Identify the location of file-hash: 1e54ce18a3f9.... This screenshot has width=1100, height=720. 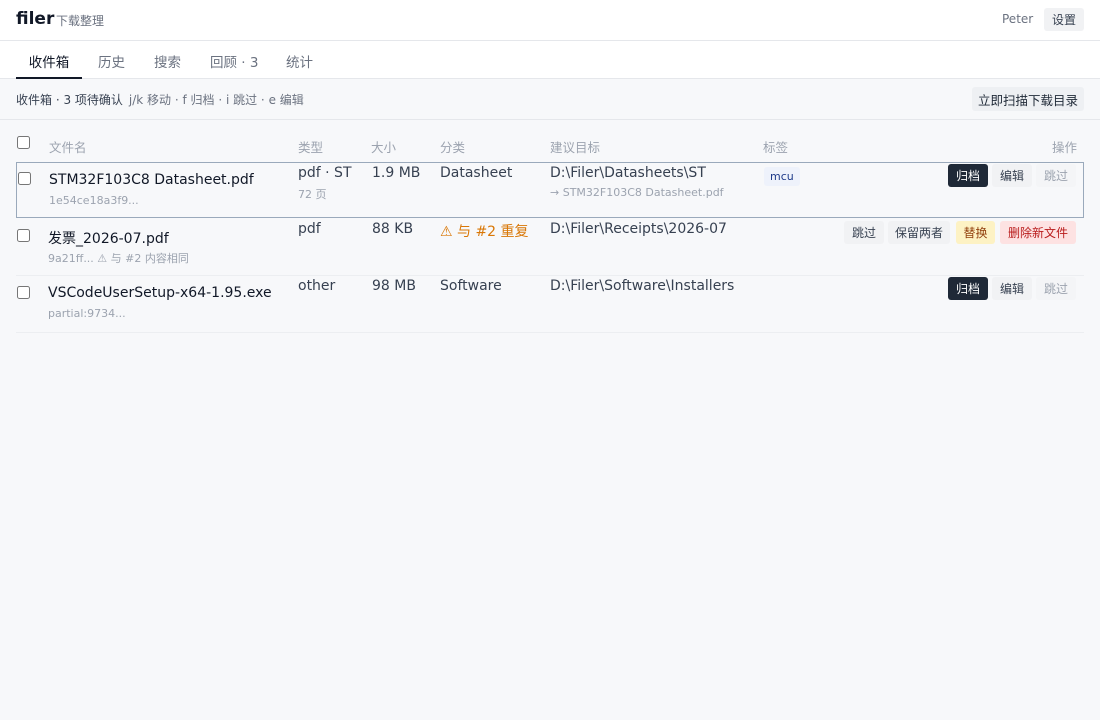
(94, 200).